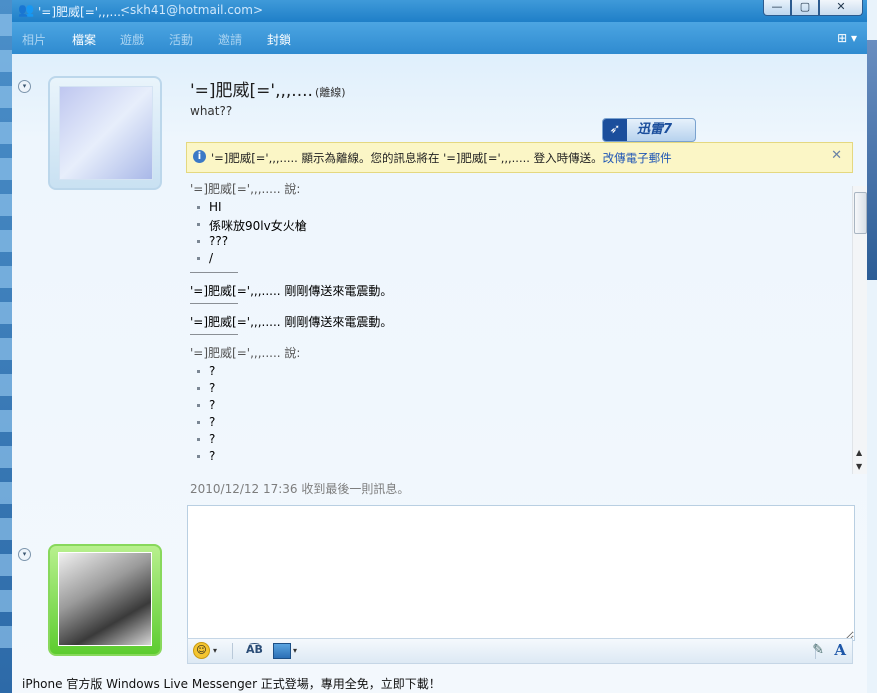 The image size is (877, 693). What do you see at coordinates (6, 346) in the screenshot?
I see `desktop-strip` at bounding box center [6, 346].